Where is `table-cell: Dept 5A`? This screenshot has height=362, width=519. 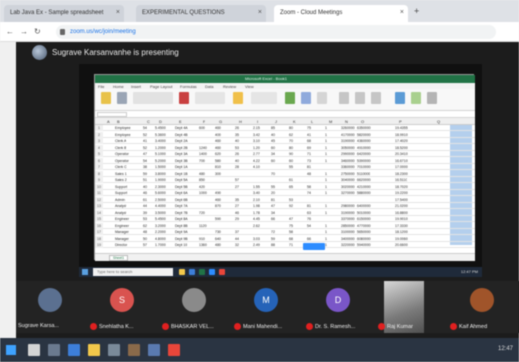
table-cell: Dept 5A is located at coordinates (181, 180).